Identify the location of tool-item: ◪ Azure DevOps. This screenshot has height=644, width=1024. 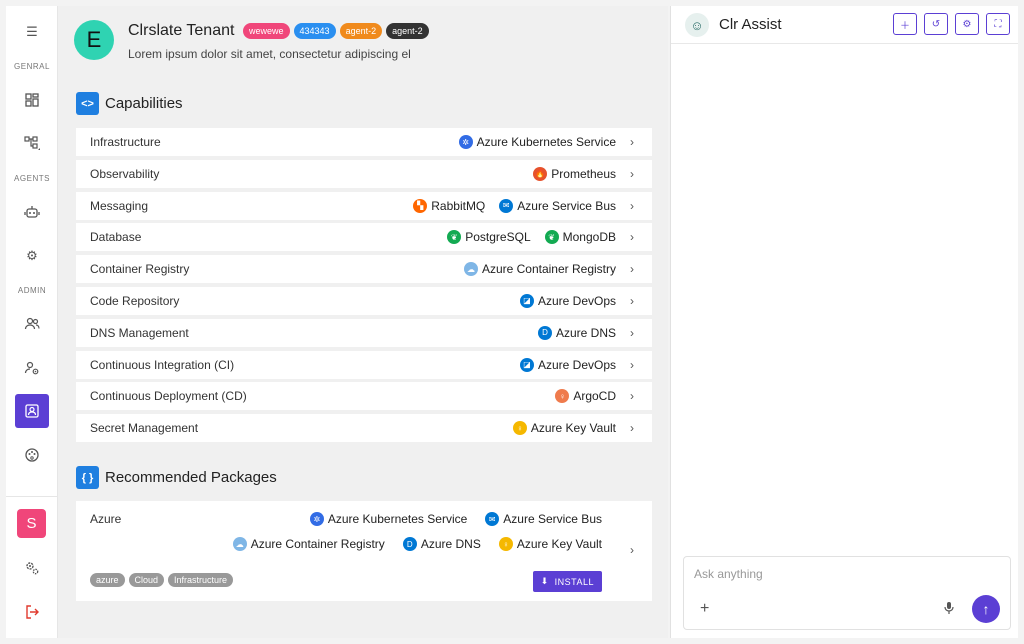
(567, 300).